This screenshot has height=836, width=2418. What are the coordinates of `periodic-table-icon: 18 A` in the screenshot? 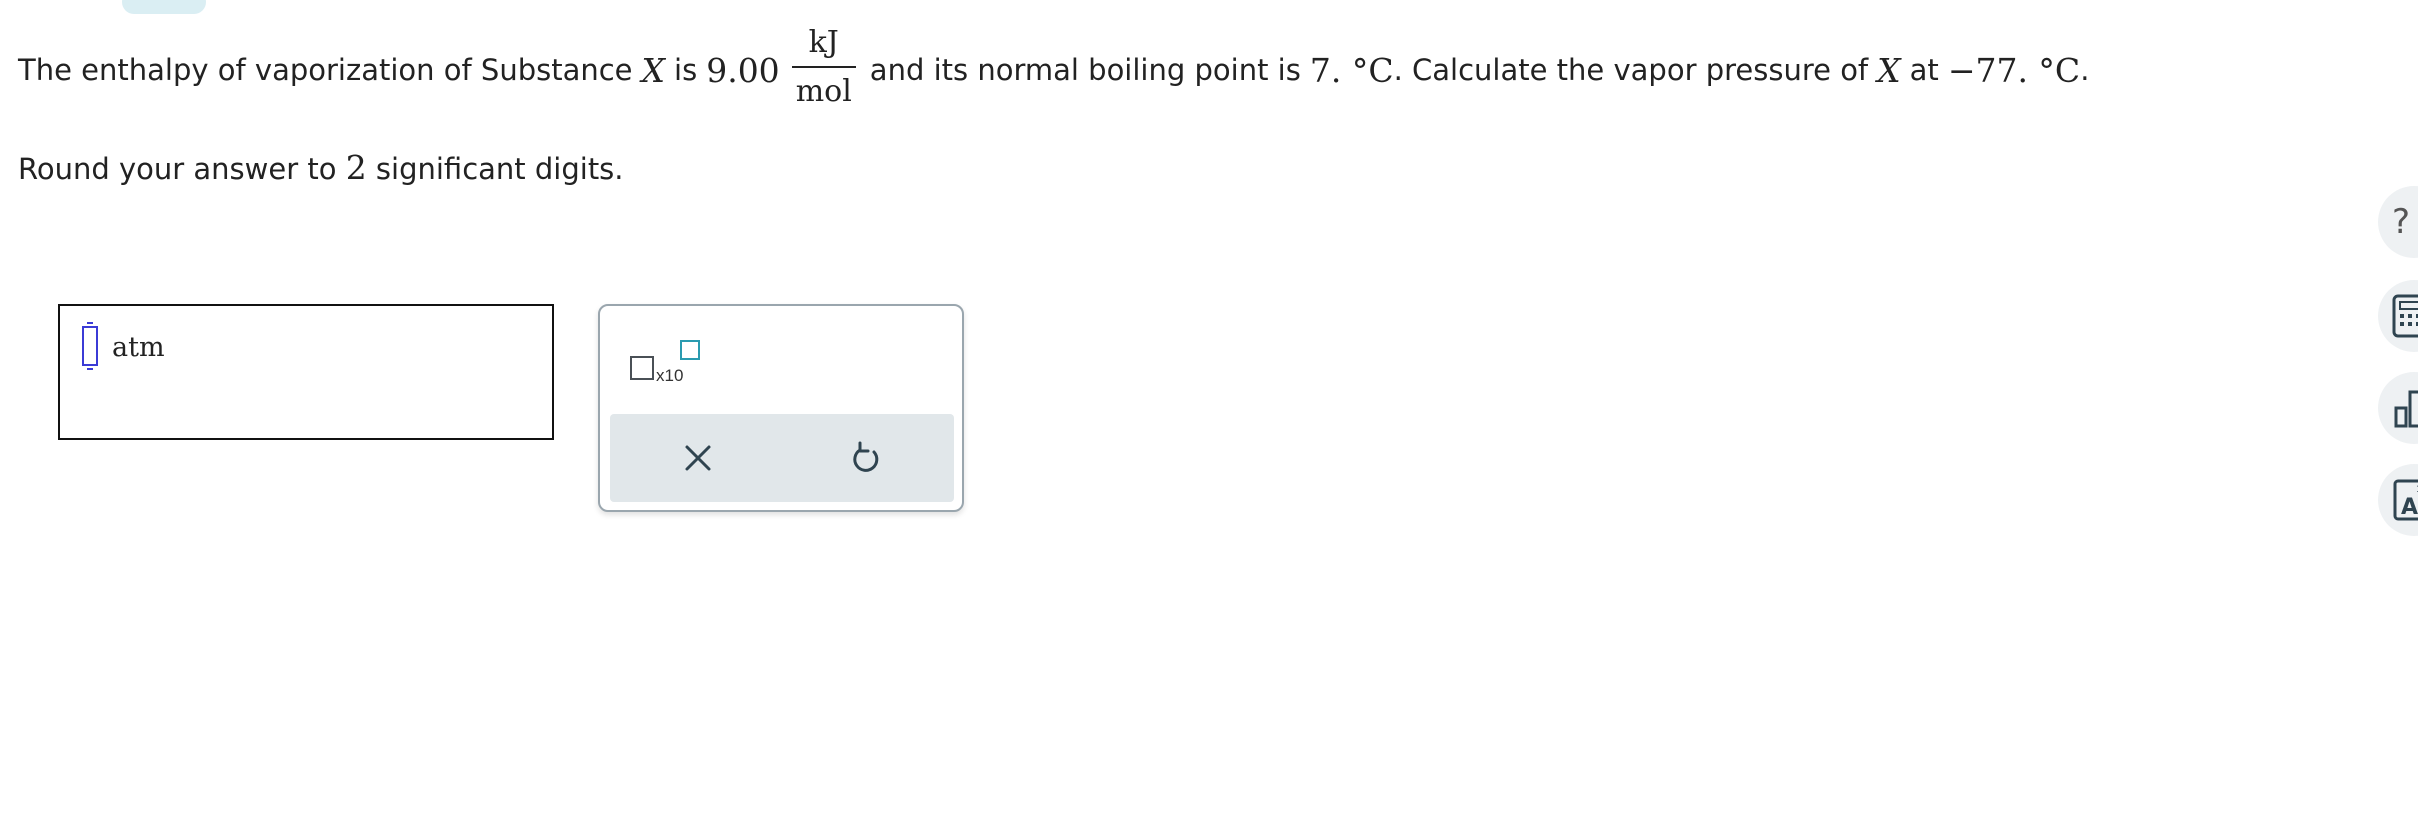 It's located at (2405, 500).